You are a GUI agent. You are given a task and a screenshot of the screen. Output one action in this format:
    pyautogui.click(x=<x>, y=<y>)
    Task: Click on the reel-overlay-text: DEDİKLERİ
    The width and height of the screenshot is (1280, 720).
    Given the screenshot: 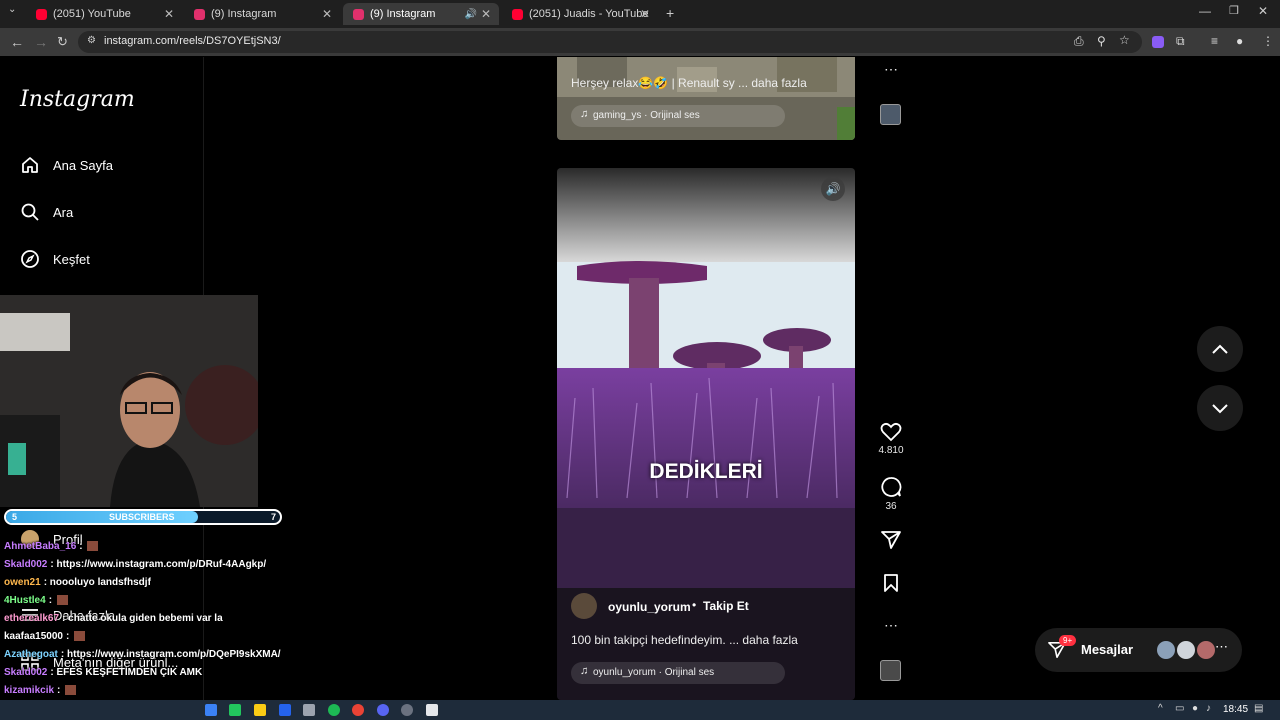 What is the action you would take?
    pyautogui.click(x=706, y=471)
    